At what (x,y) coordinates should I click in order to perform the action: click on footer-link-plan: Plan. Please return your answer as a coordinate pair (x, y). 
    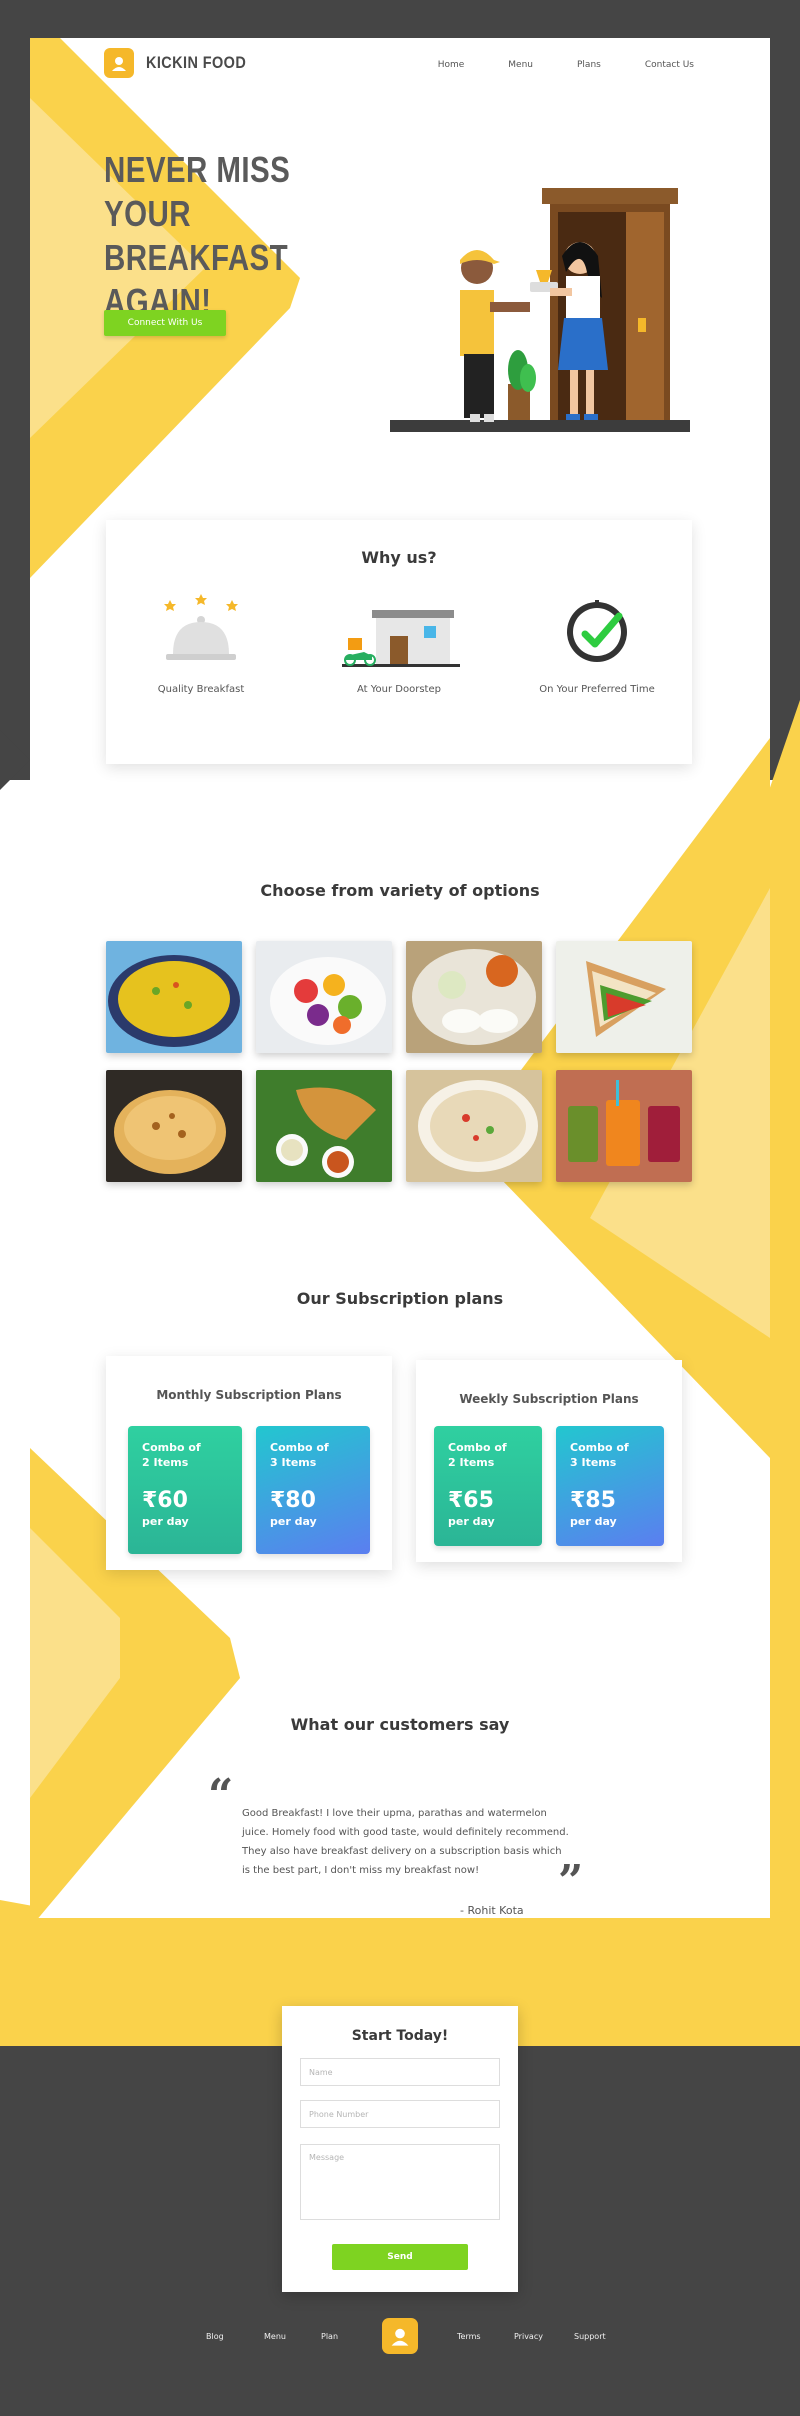
    Looking at the image, I should click on (329, 2336).